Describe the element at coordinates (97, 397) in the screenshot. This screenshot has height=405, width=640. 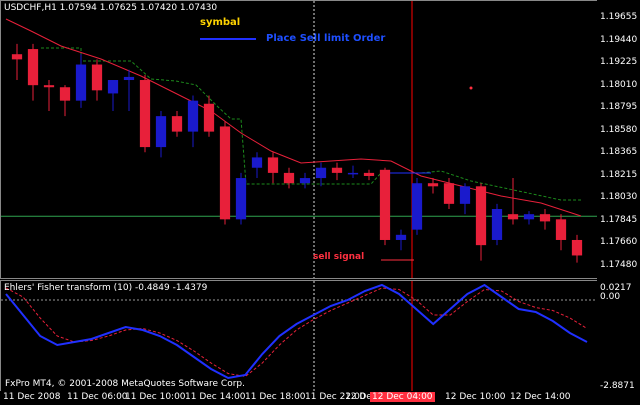
I see `time-axis-tick: 11 Dec 06:00` at that location.